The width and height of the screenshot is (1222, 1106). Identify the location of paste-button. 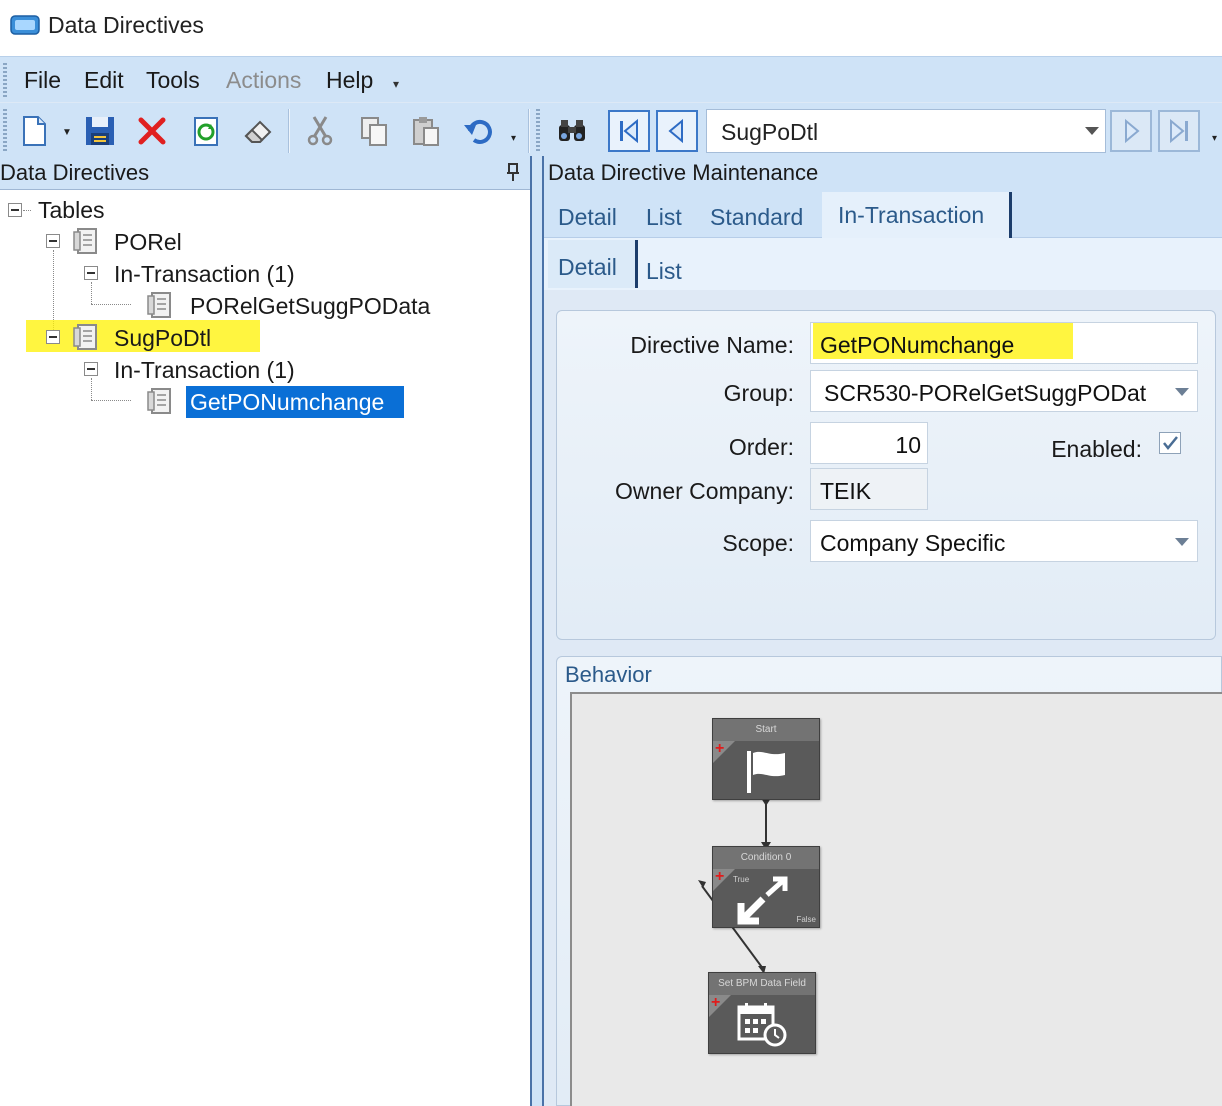
(426, 131).